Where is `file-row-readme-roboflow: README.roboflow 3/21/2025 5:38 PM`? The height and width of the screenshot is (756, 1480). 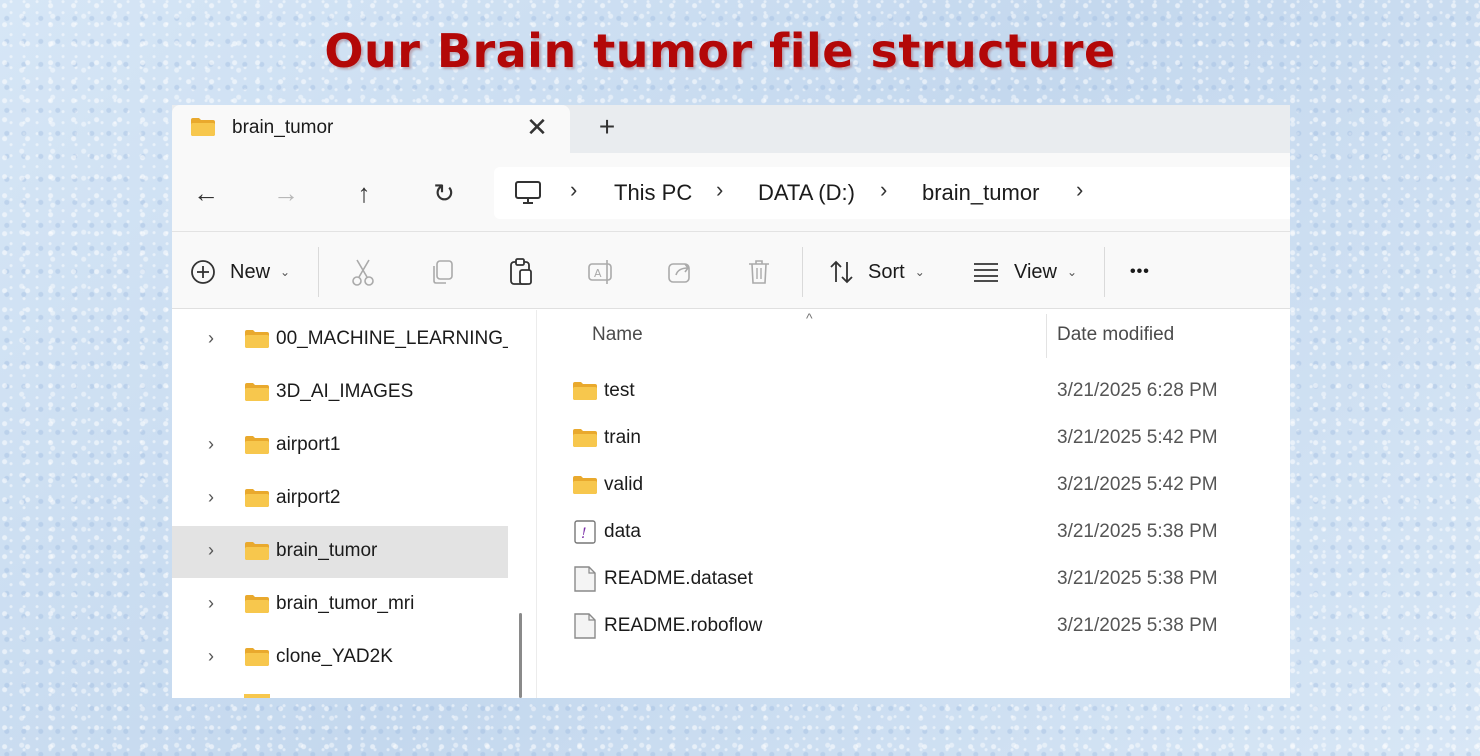 file-row-readme-roboflow: README.roboflow 3/21/2025 5:38 PM is located at coordinates (914, 627).